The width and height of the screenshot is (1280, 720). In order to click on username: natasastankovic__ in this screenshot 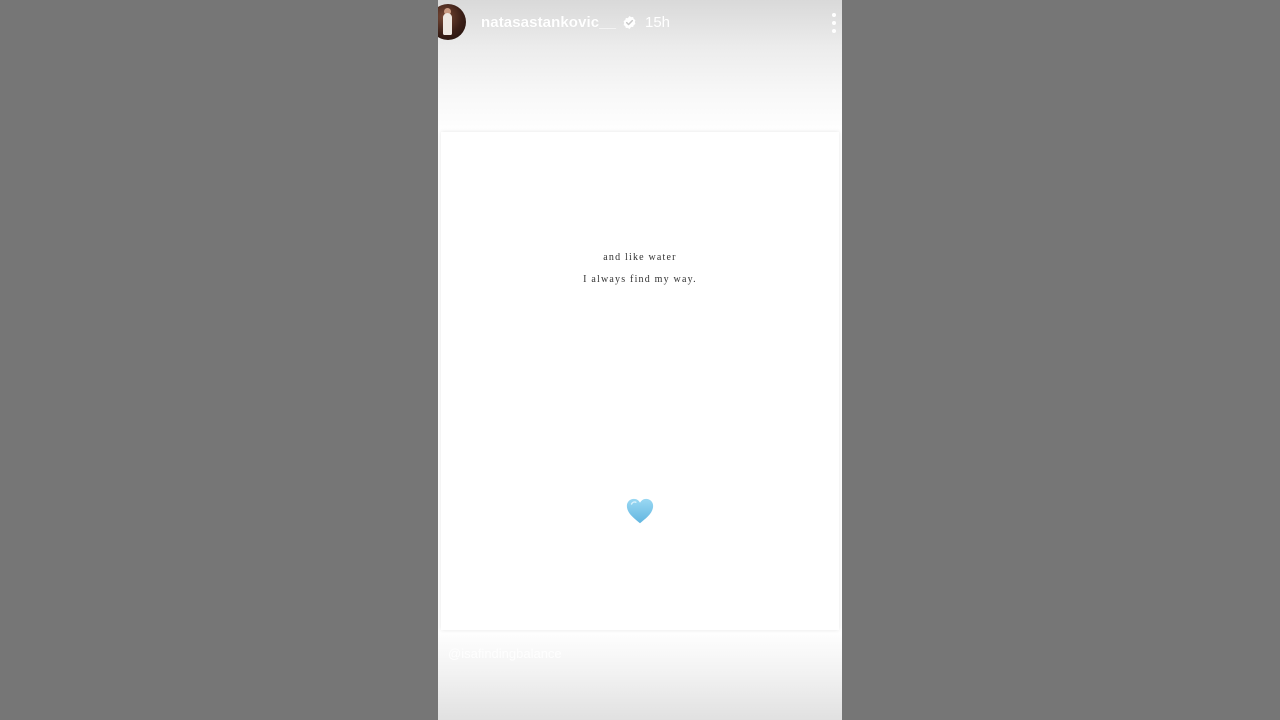, I will do `click(548, 22)`.